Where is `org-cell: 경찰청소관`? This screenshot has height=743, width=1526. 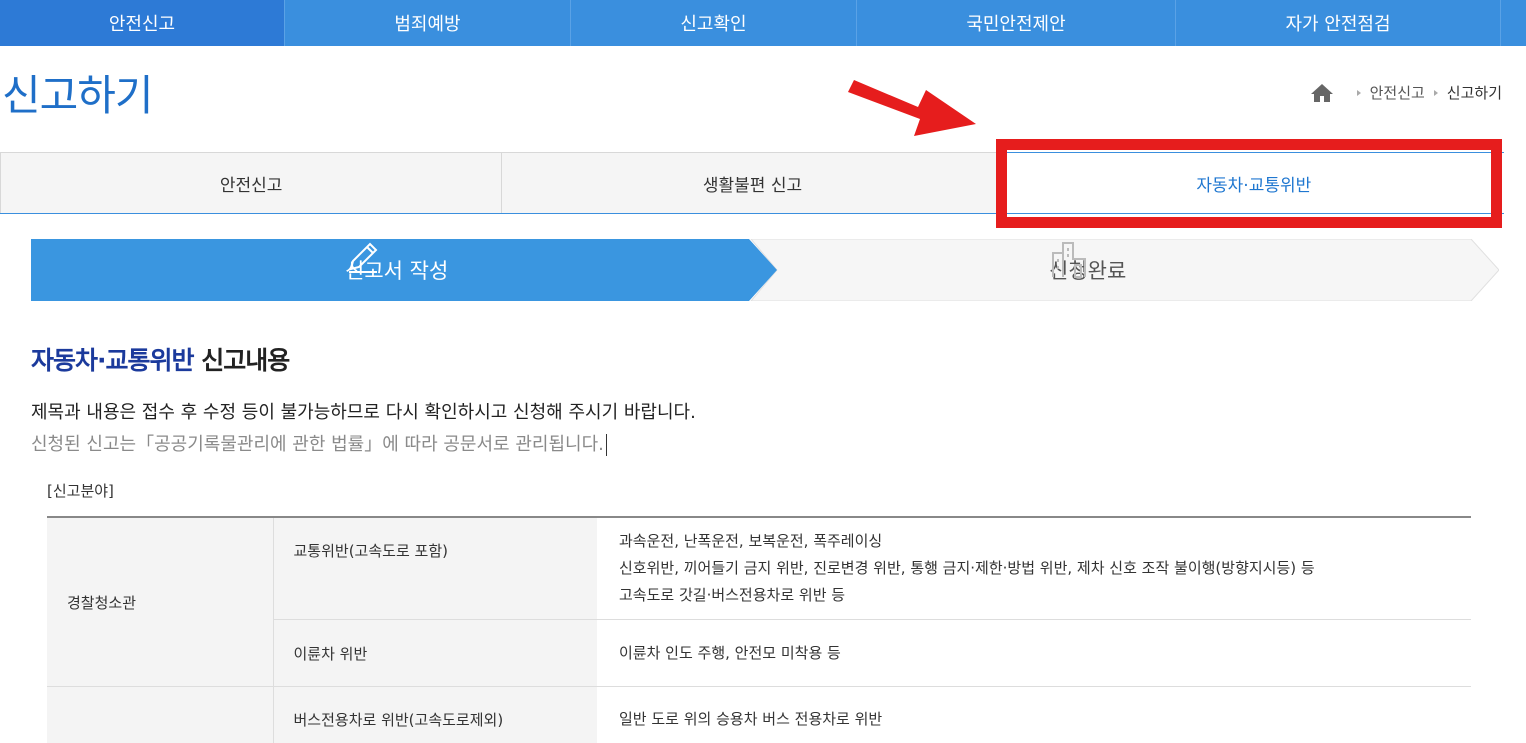
org-cell: 경찰청소관 is located at coordinates (160, 602).